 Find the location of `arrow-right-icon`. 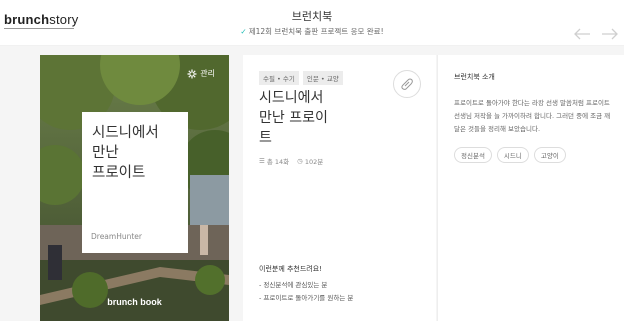

arrow-right-icon is located at coordinates (610, 34).